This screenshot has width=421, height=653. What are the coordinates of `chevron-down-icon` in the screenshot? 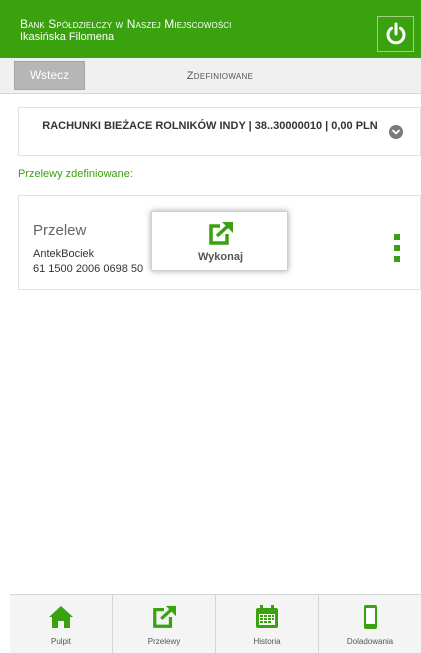 It's located at (396, 132).